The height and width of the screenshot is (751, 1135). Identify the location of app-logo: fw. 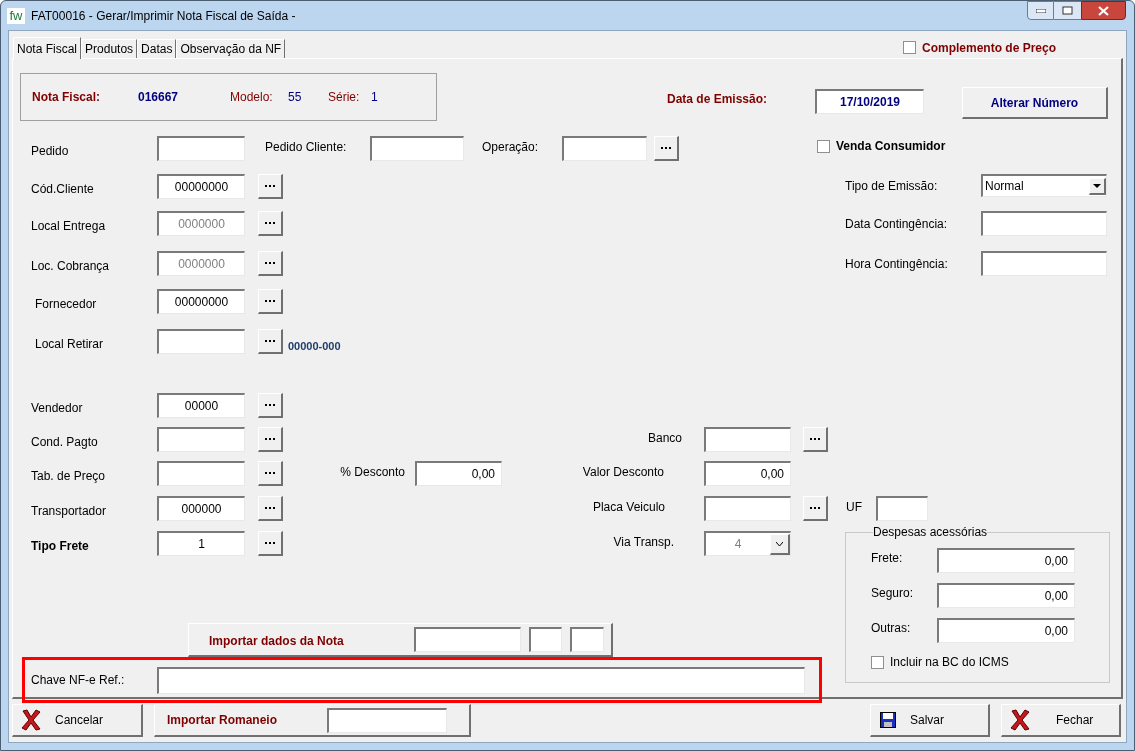
(16, 15).